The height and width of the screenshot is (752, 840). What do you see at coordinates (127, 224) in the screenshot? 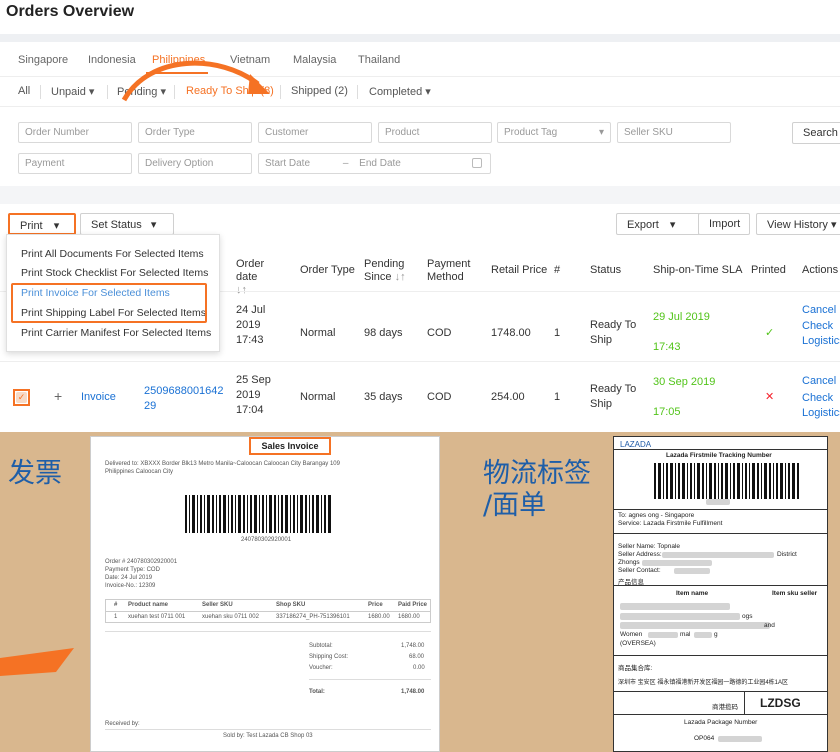
I see `set-status-button: Set Status ▾` at bounding box center [127, 224].